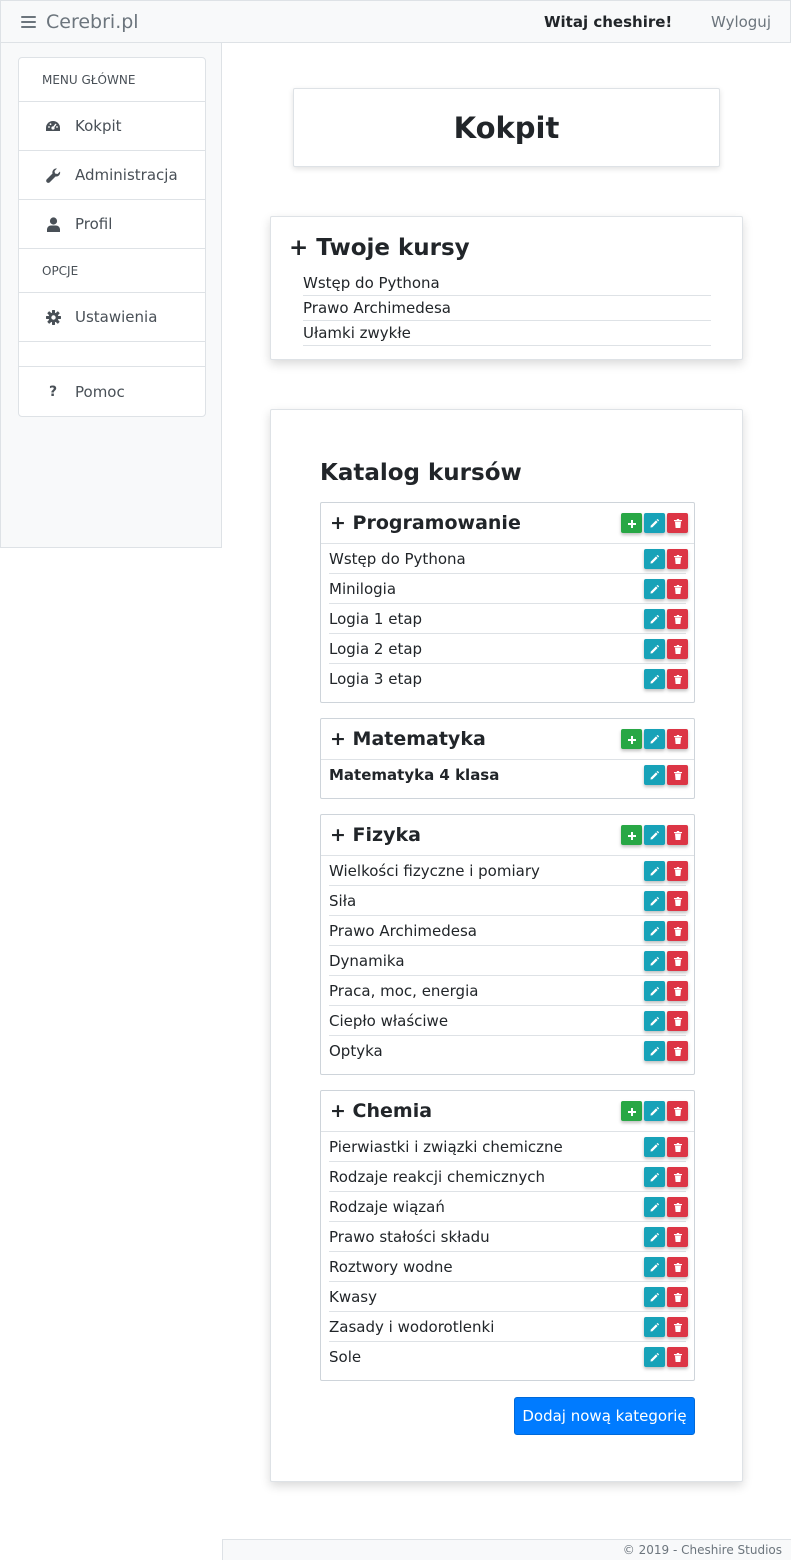  What do you see at coordinates (486, 1177) in the screenshot?
I see `course-name: Rodzaje reakcji chemicznych` at bounding box center [486, 1177].